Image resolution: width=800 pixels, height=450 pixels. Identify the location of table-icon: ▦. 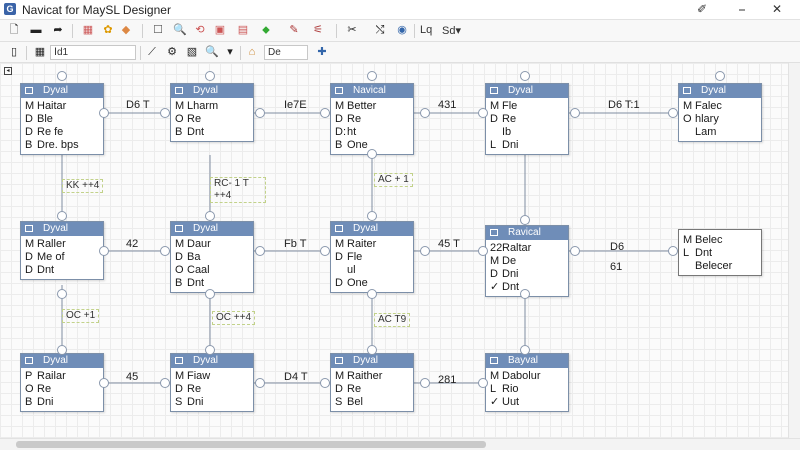
(88, 30).